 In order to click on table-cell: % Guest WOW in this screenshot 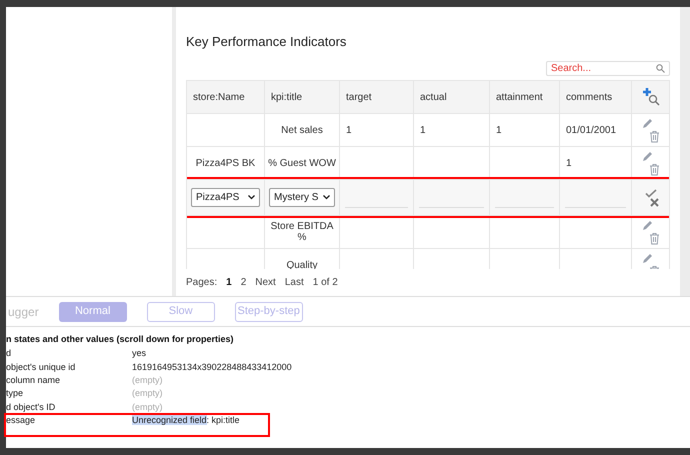, I will do `click(302, 163)`.